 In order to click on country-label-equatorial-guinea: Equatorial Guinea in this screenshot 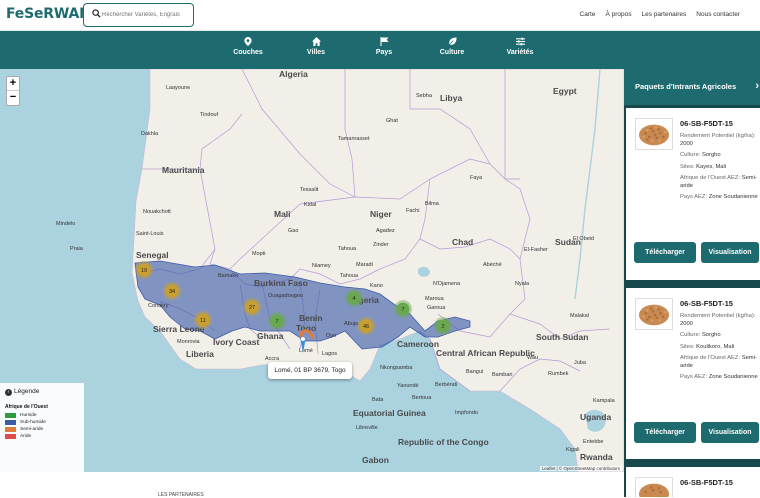, I will do `click(389, 413)`.